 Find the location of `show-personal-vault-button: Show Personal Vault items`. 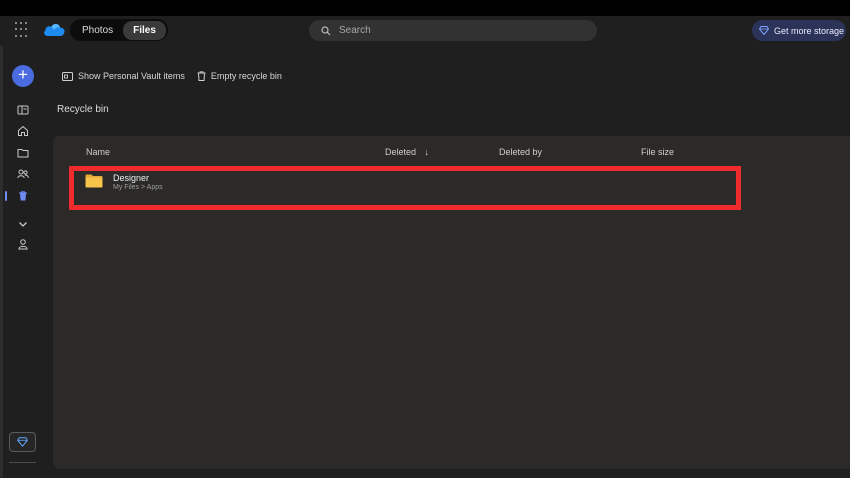

show-personal-vault-button: Show Personal Vault items is located at coordinates (123, 76).